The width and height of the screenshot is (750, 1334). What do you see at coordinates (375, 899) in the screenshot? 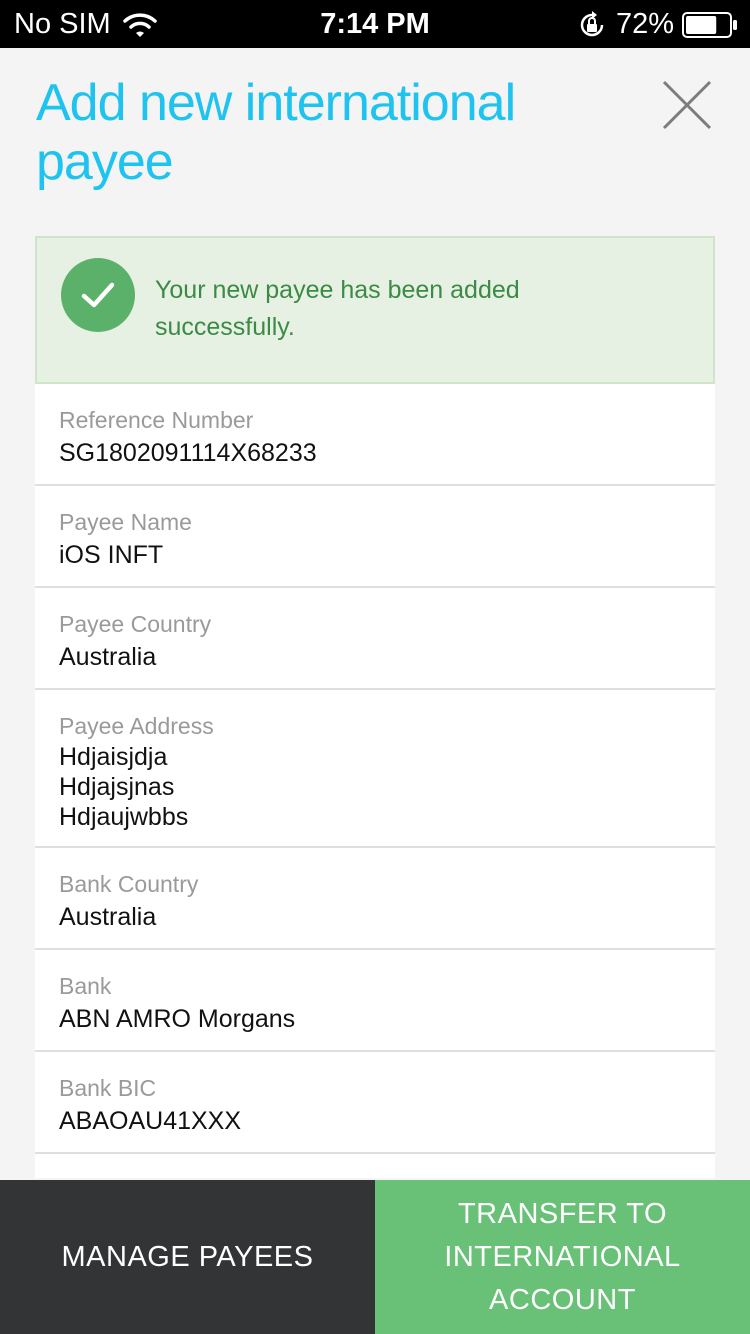
I see `detail-row-bank-country: Bank Country Australia` at bounding box center [375, 899].